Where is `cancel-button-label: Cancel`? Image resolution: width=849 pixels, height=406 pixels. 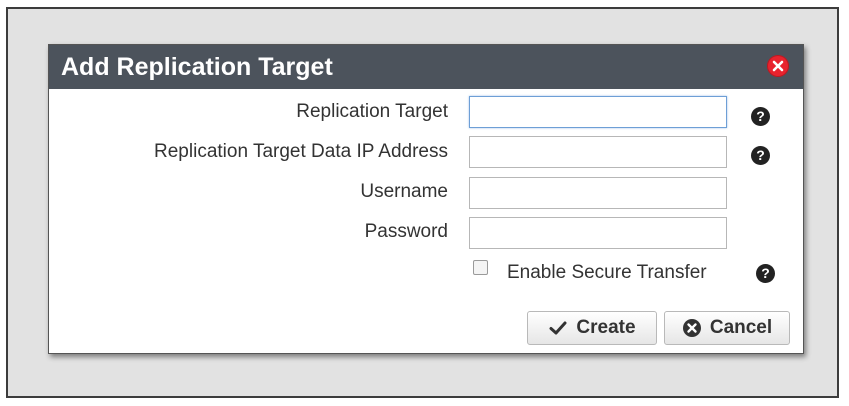
cancel-button-label: Cancel is located at coordinates (741, 327).